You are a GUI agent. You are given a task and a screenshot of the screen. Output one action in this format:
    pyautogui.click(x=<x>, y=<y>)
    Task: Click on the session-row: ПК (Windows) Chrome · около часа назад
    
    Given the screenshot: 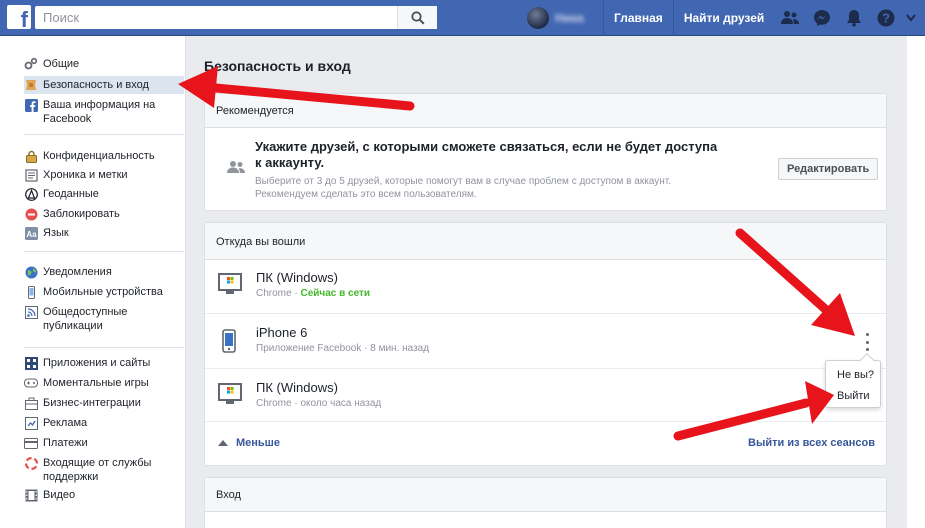 What is the action you would take?
    pyautogui.click(x=545, y=397)
    